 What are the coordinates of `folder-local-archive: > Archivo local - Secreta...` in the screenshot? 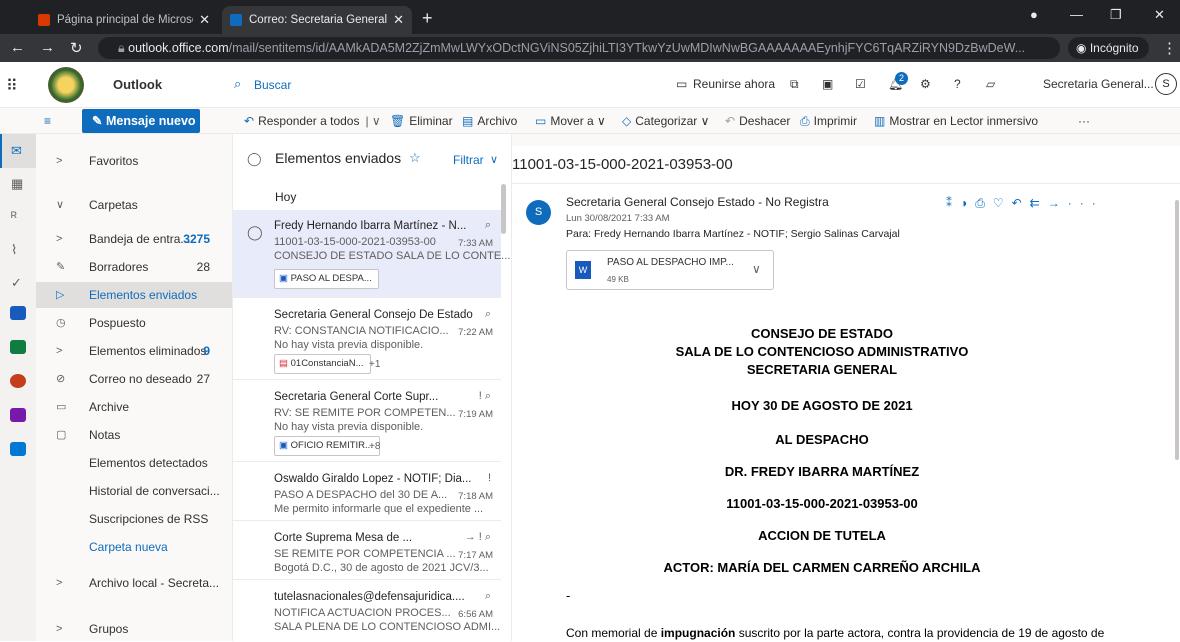 It's located at (134, 583).